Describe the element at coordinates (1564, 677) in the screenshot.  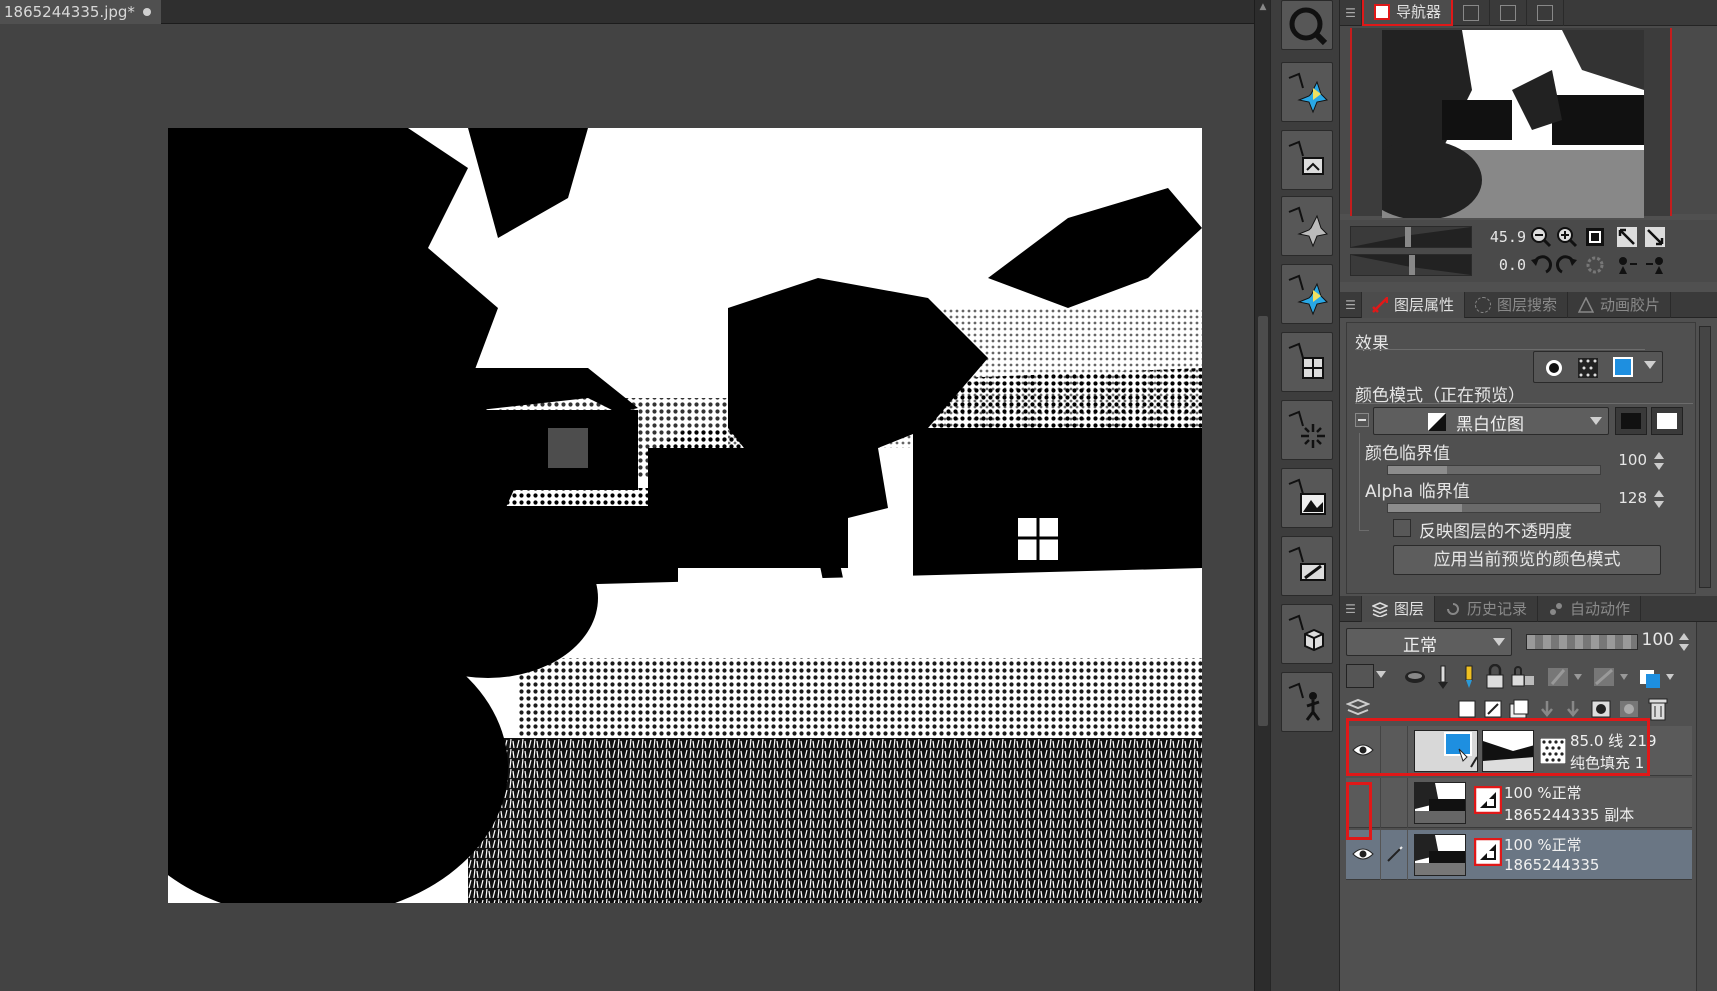
I see `mask-toggle-icon` at that location.